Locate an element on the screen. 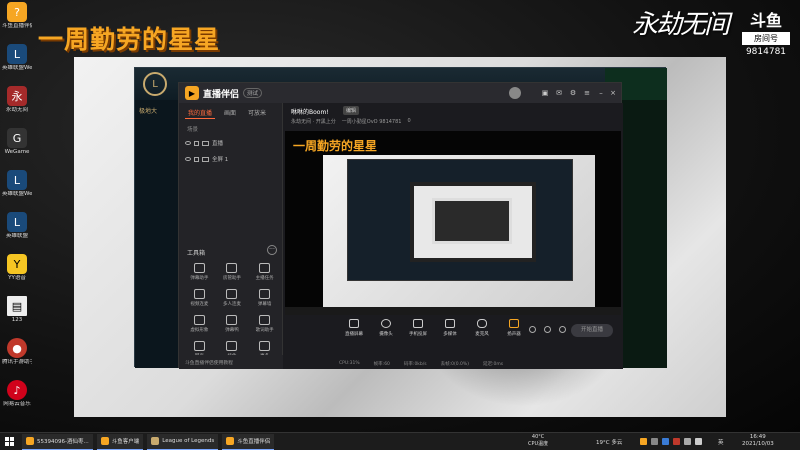 This screenshot has height=450, width=800. tool-item: 弹幕鸭 is located at coordinates (232, 324).